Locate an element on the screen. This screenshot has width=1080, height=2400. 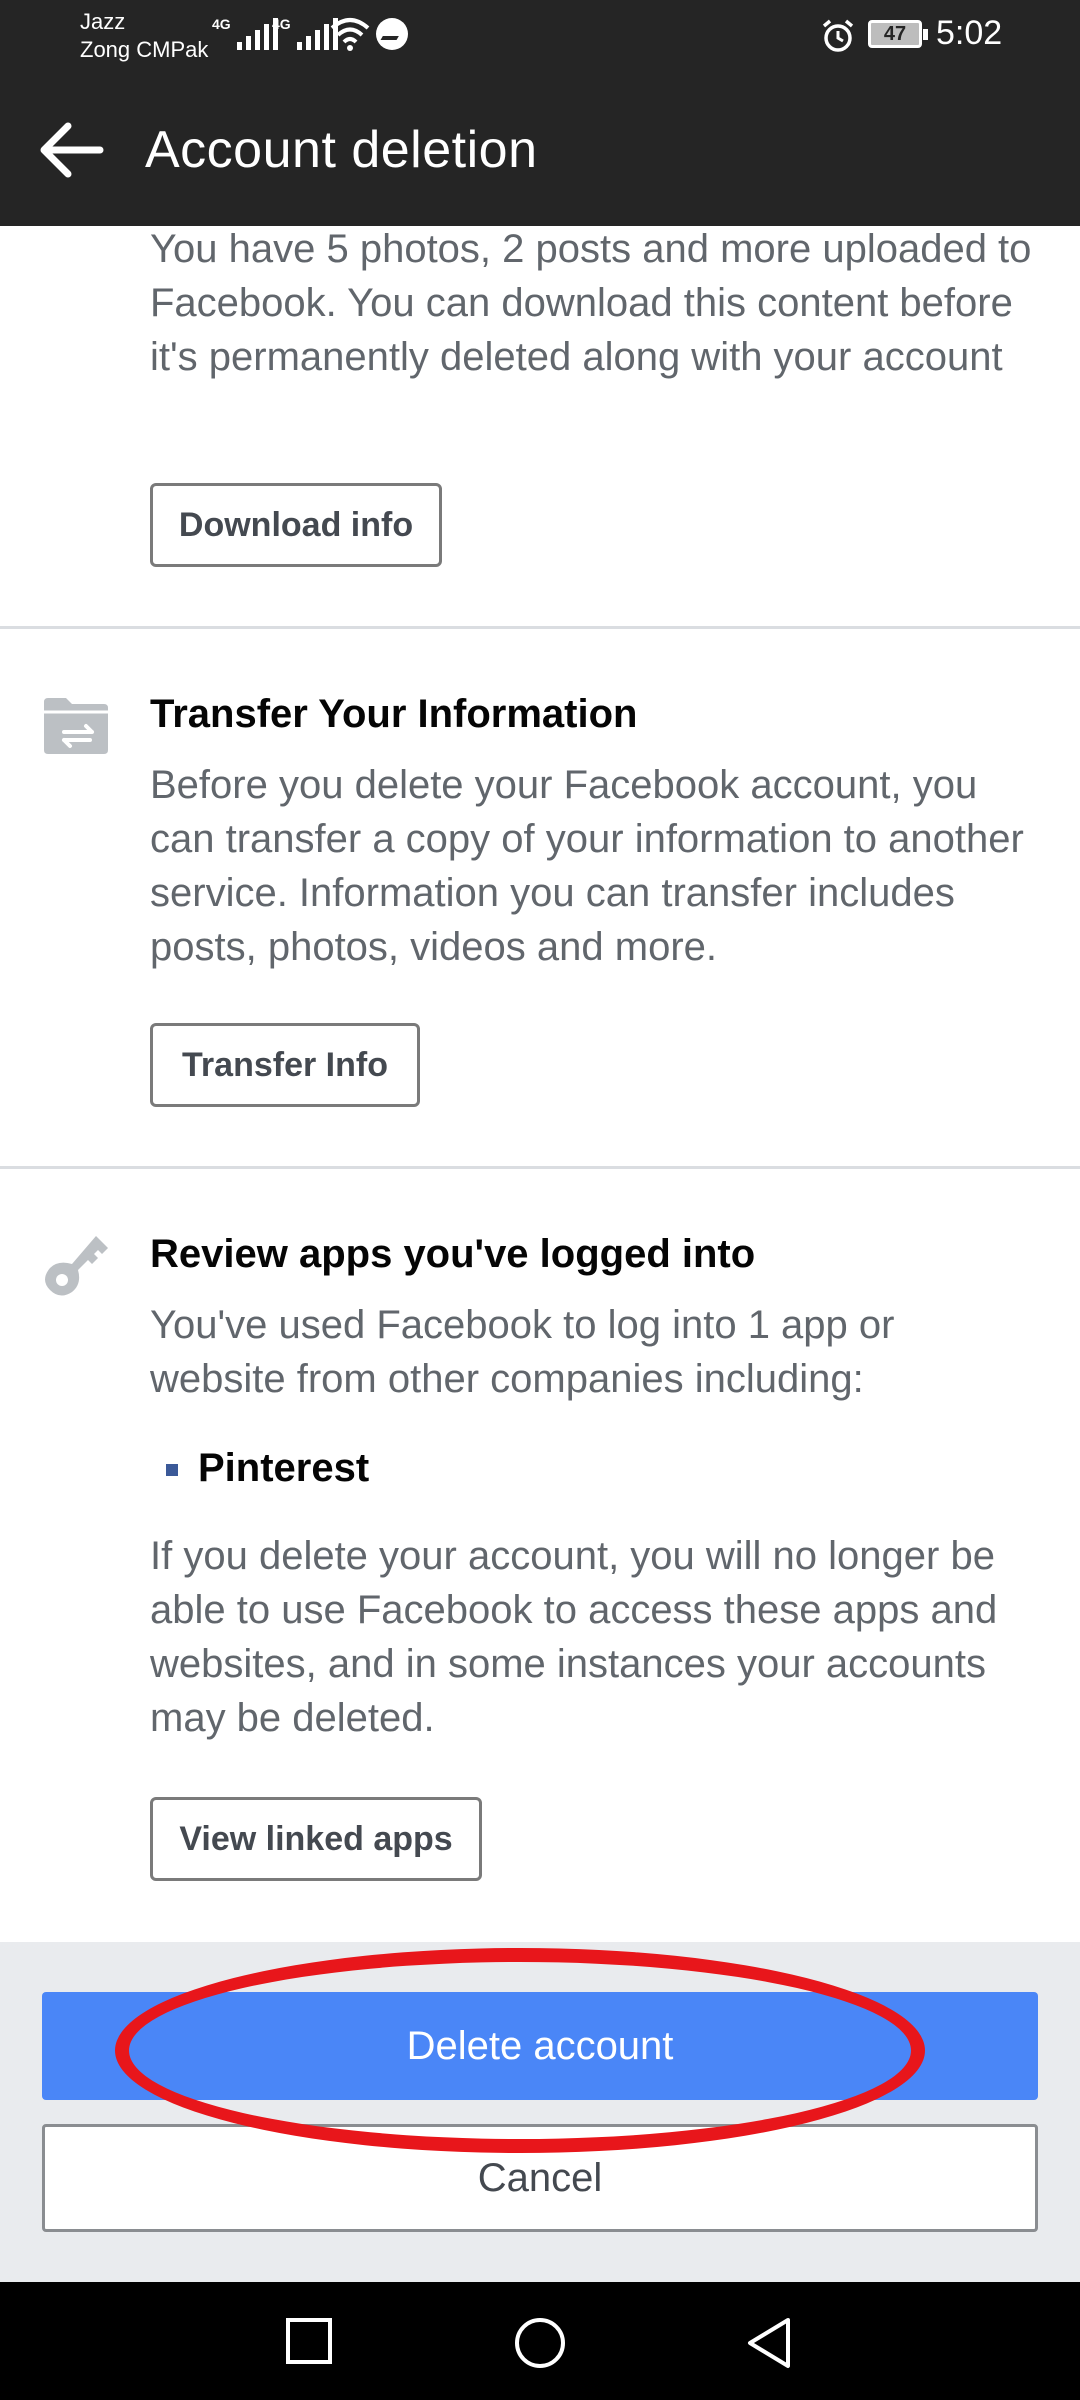
signal-1-icon: 4G is located at coordinates (245, 33).